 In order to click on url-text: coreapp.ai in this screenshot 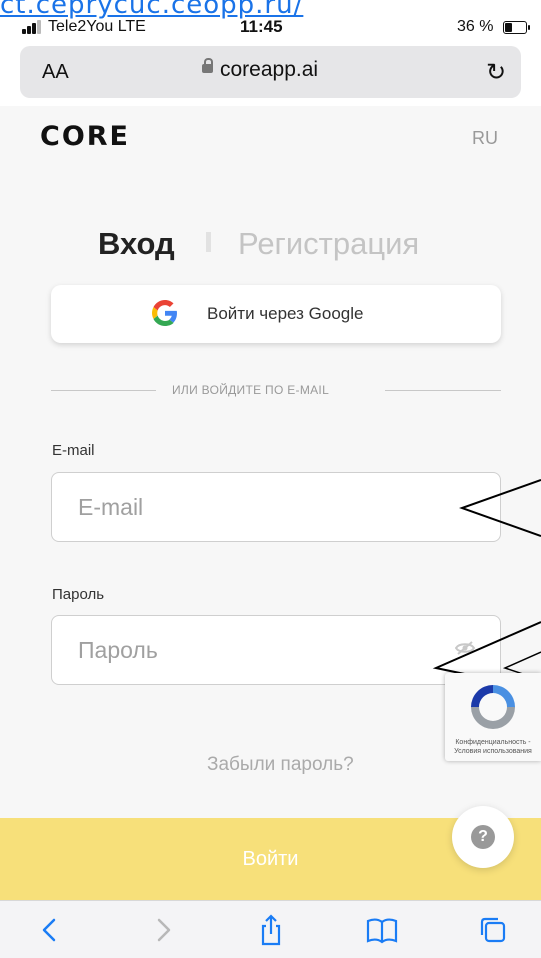, I will do `click(269, 70)`.